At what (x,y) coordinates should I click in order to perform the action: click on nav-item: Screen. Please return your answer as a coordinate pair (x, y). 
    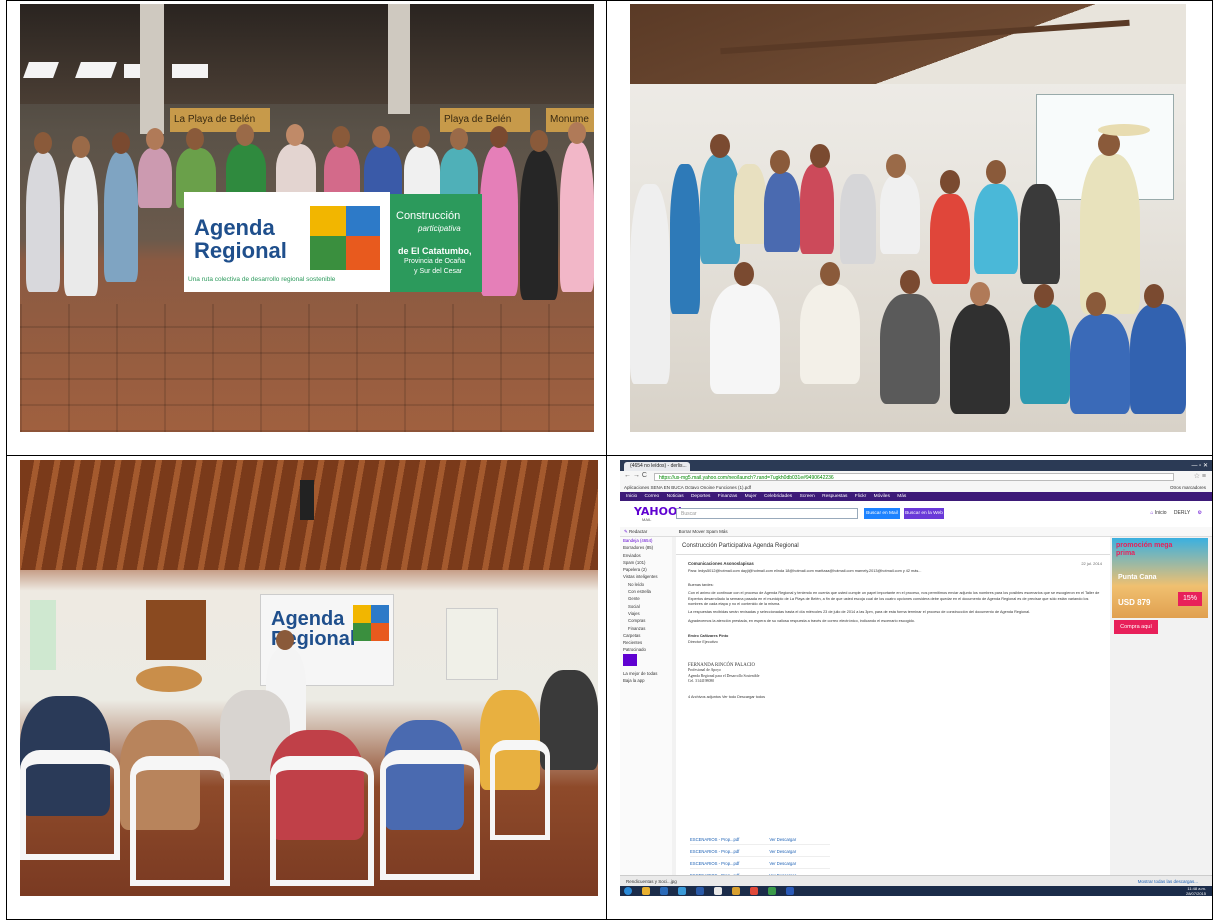
    Looking at the image, I should click on (807, 496).